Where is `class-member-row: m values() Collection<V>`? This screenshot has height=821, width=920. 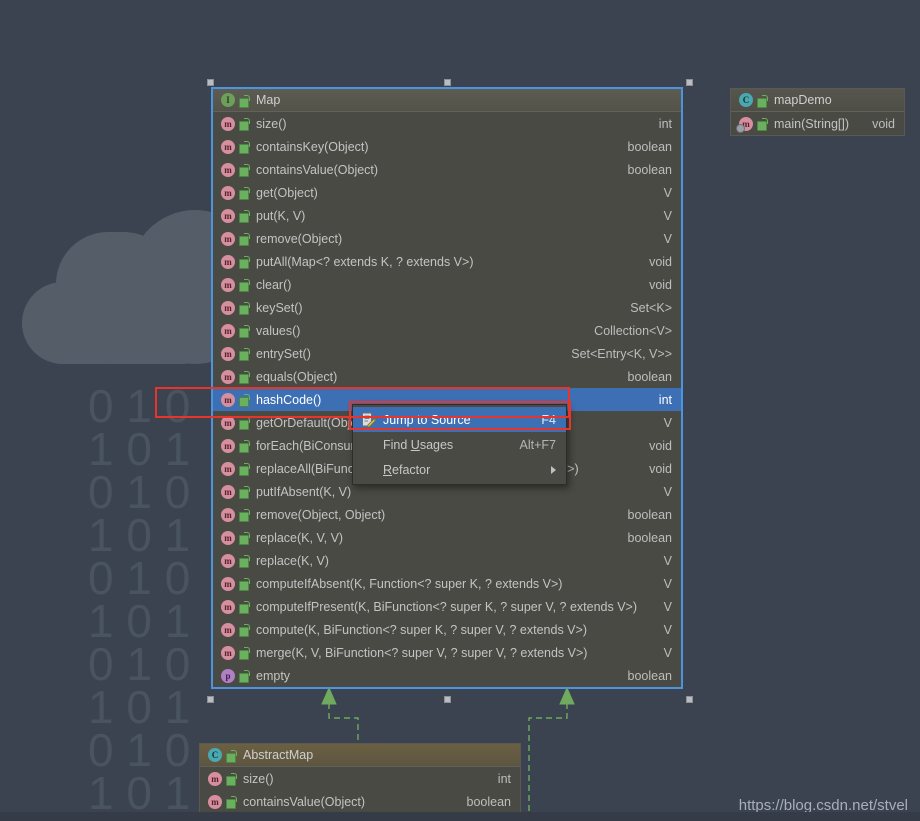 class-member-row: m values() Collection<V> is located at coordinates (447, 330).